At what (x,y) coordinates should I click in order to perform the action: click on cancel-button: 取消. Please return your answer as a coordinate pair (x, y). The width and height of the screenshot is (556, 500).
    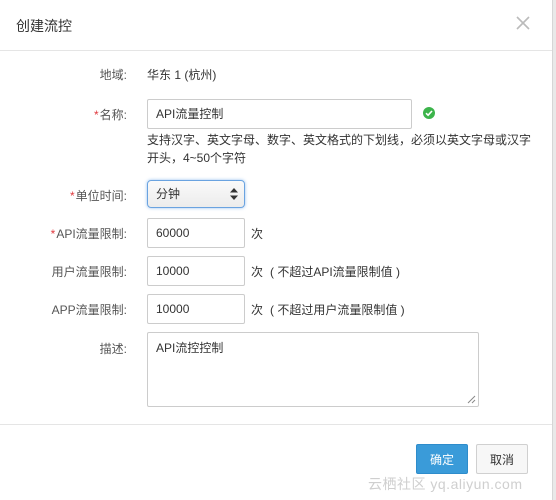
    Looking at the image, I should click on (502, 459).